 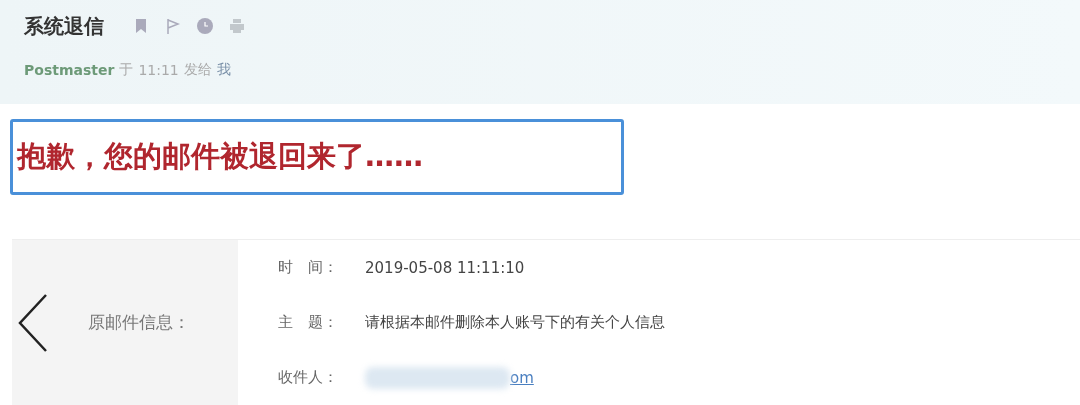 I want to click on print-icon, so click(x=237, y=26).